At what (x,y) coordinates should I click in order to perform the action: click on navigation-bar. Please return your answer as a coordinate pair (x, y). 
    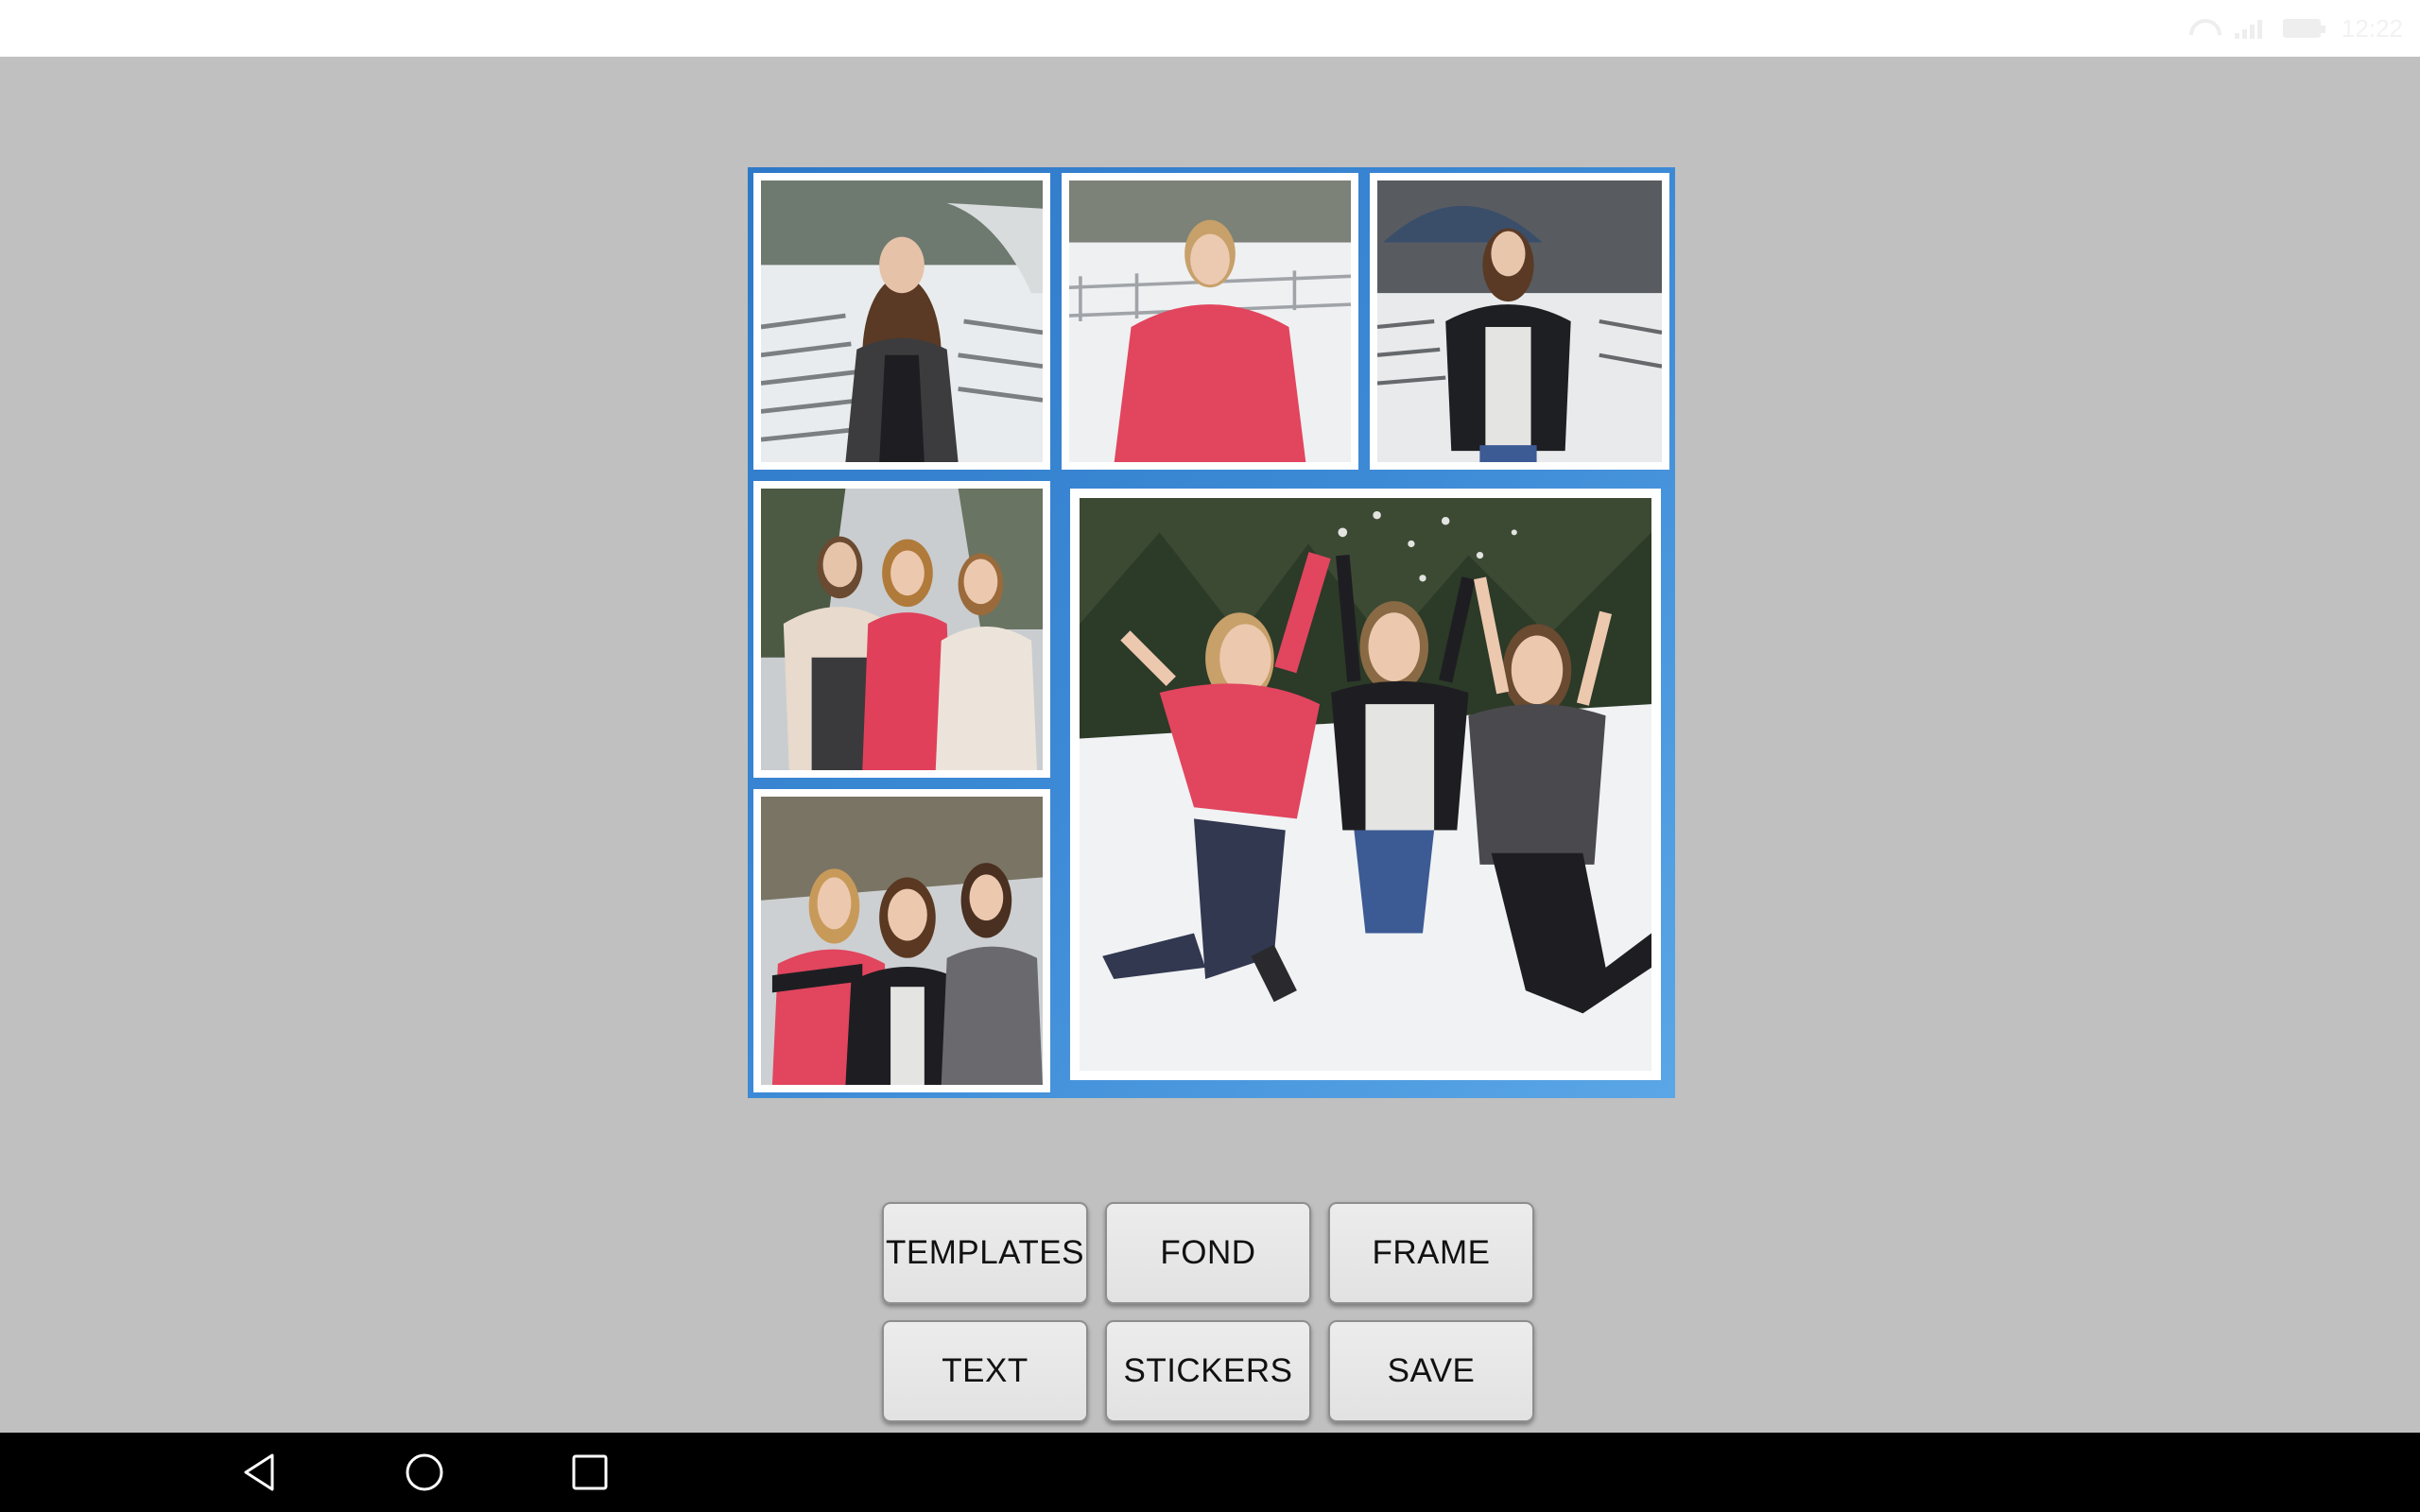
    Looking at the image, I should click on (1210, 1472).